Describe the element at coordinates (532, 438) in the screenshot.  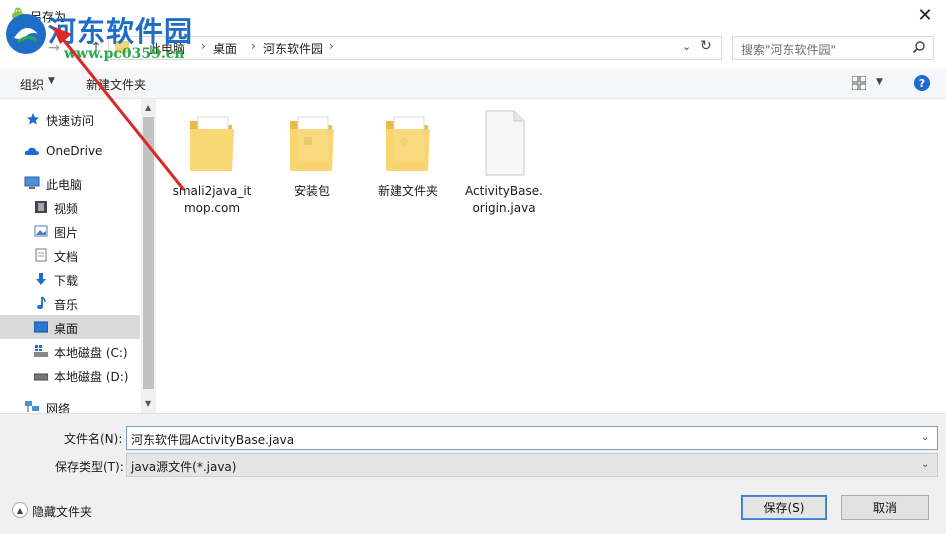
I see `filename-input: 河东软件园ActivityBase.java ⌄` at that location.